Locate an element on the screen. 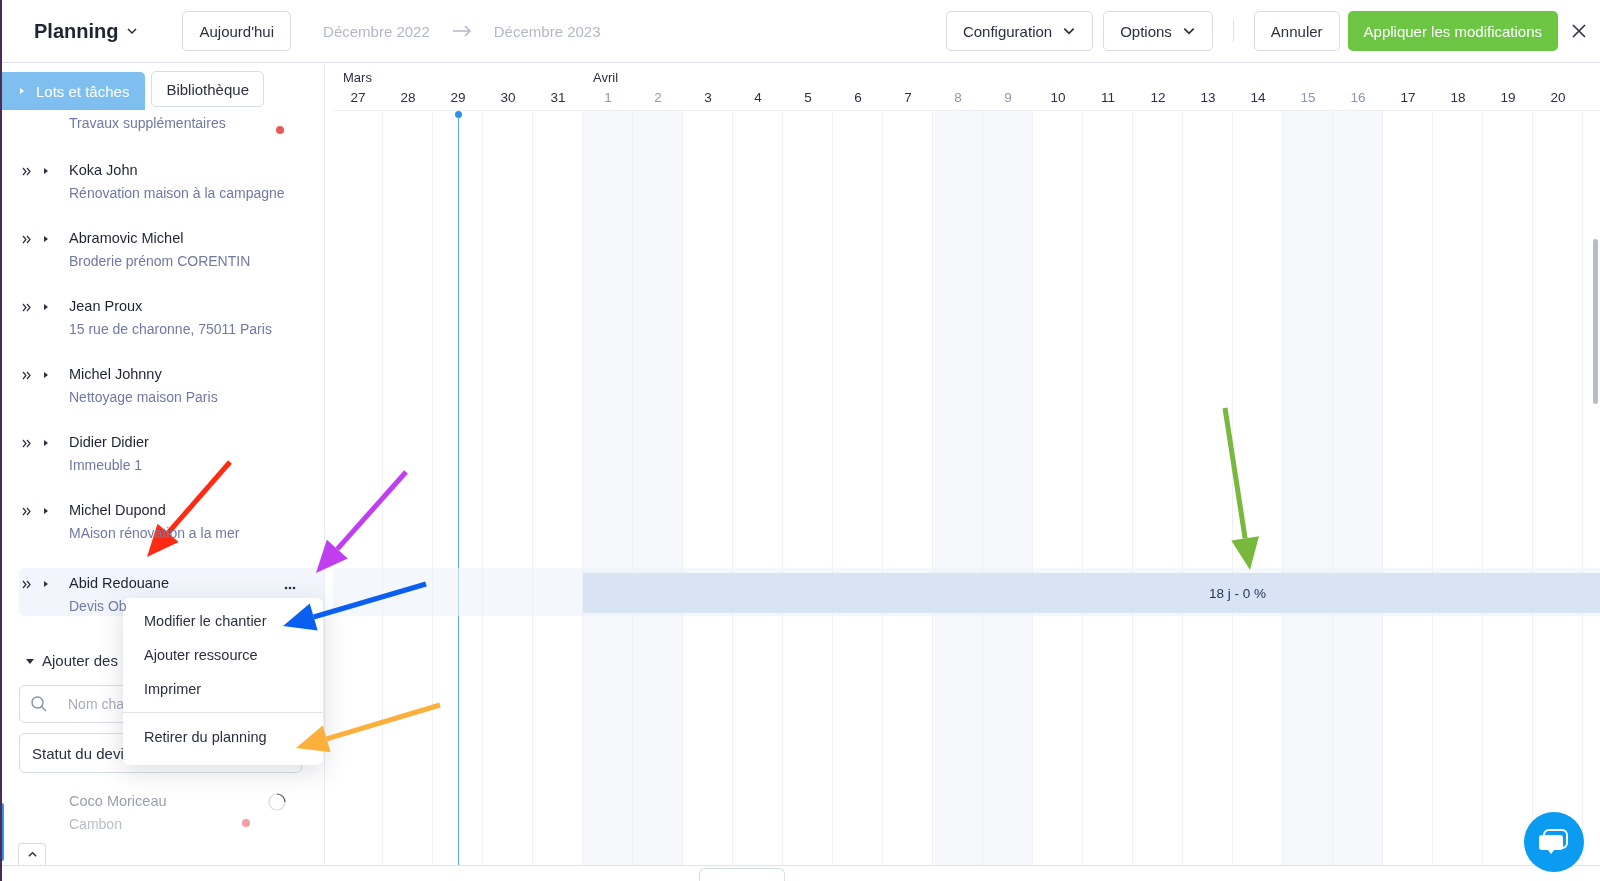  day-label: 5 is located at coordinates (808, 97).